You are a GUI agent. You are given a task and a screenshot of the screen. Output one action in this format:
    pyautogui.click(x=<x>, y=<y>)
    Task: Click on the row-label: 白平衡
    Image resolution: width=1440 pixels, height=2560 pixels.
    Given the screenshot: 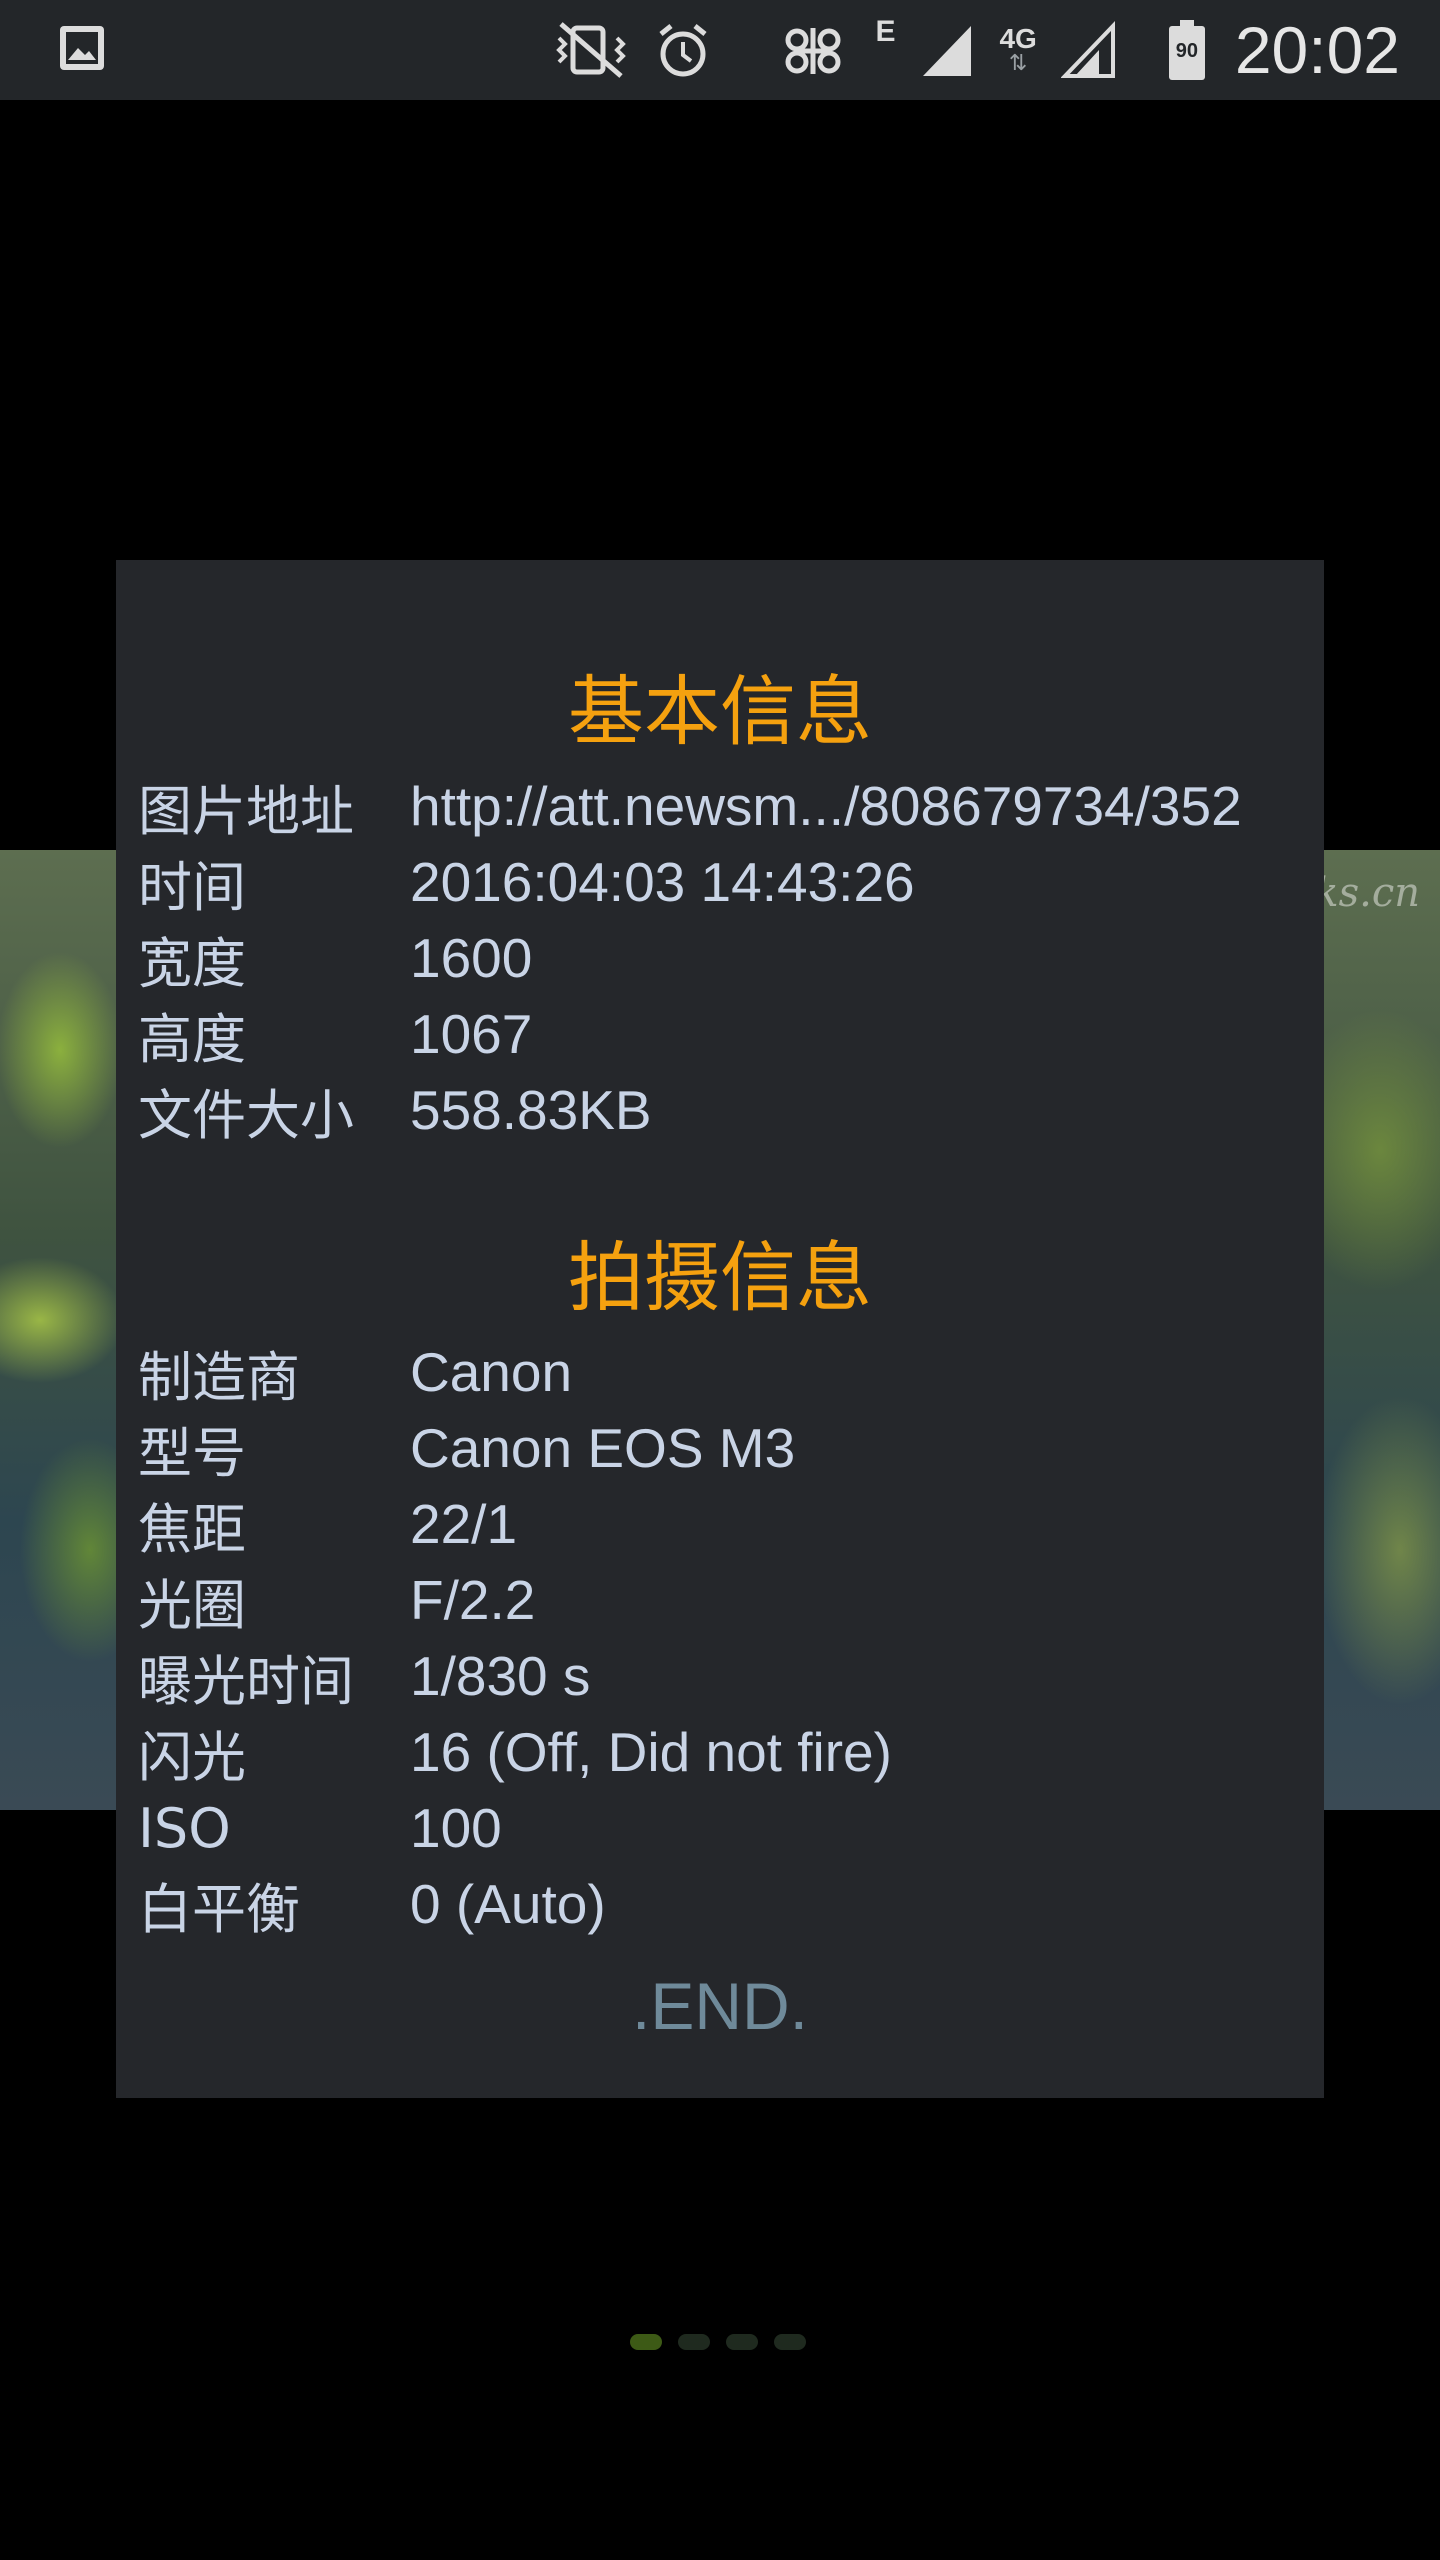 What is the action you would take?
    pyautogui.click(x=219, y=1909)
    